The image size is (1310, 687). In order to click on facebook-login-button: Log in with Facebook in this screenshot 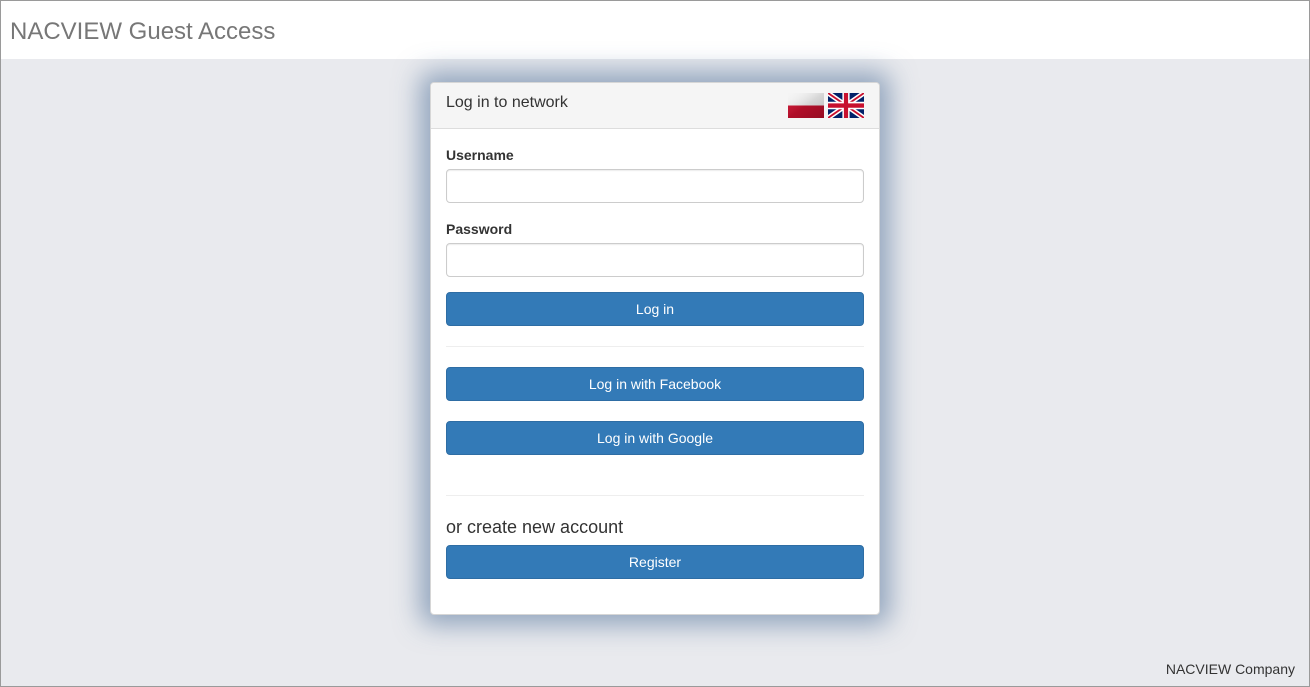, I will do `click(655, 384)`.